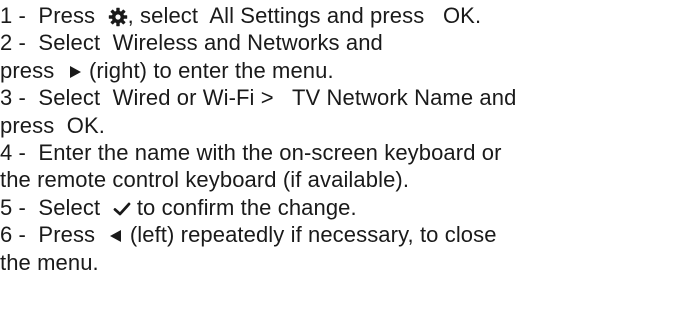 Image resolution: width=679 pixels, height=332 pixels. I want to click on step-text: >, so click(267, 98).